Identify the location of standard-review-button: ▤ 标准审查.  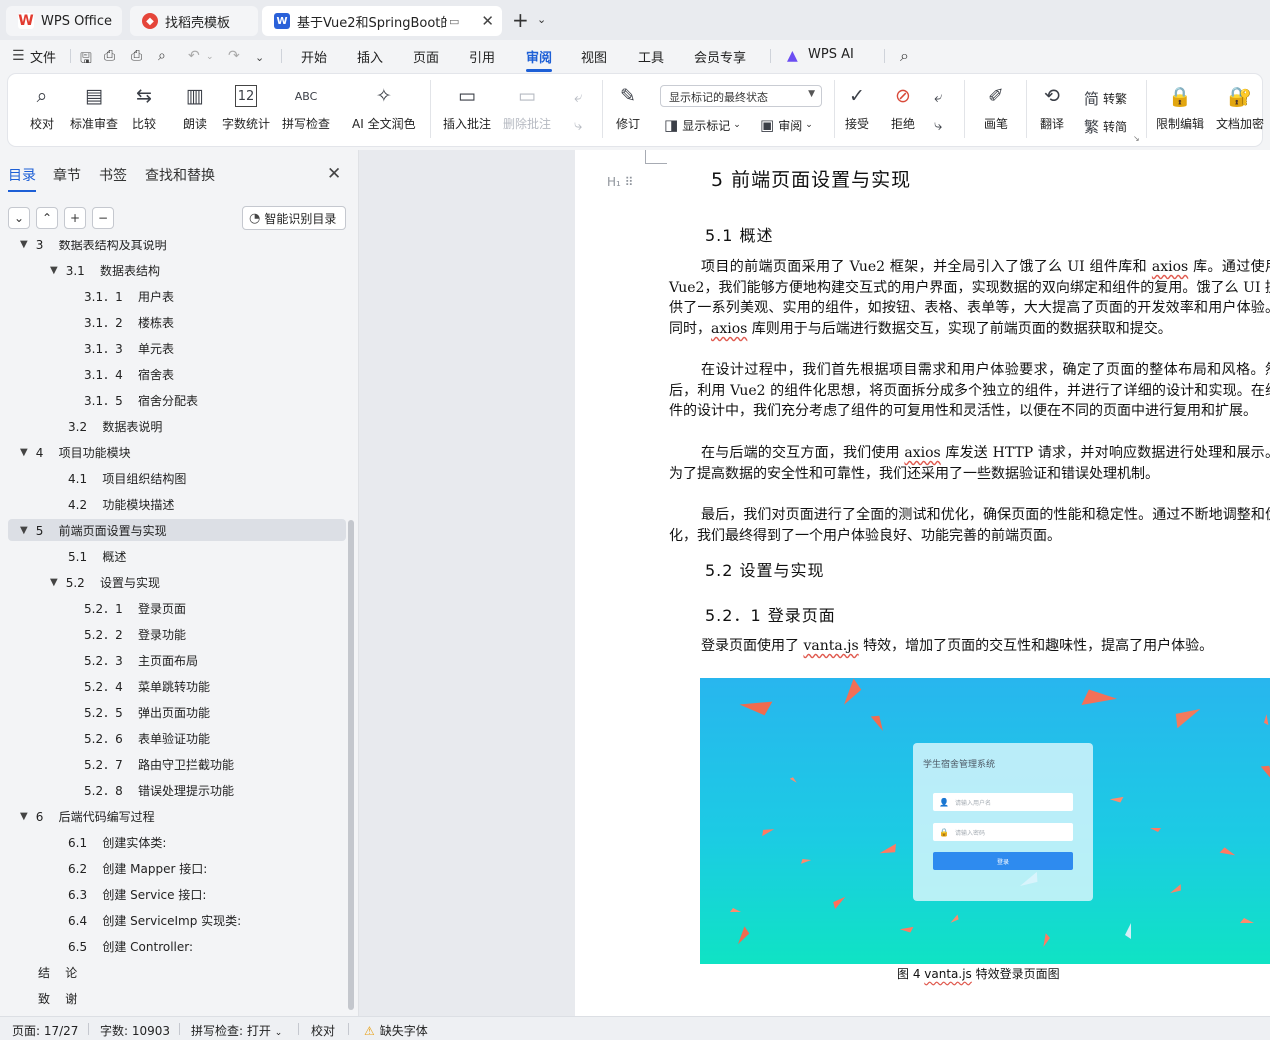
(94, 107).